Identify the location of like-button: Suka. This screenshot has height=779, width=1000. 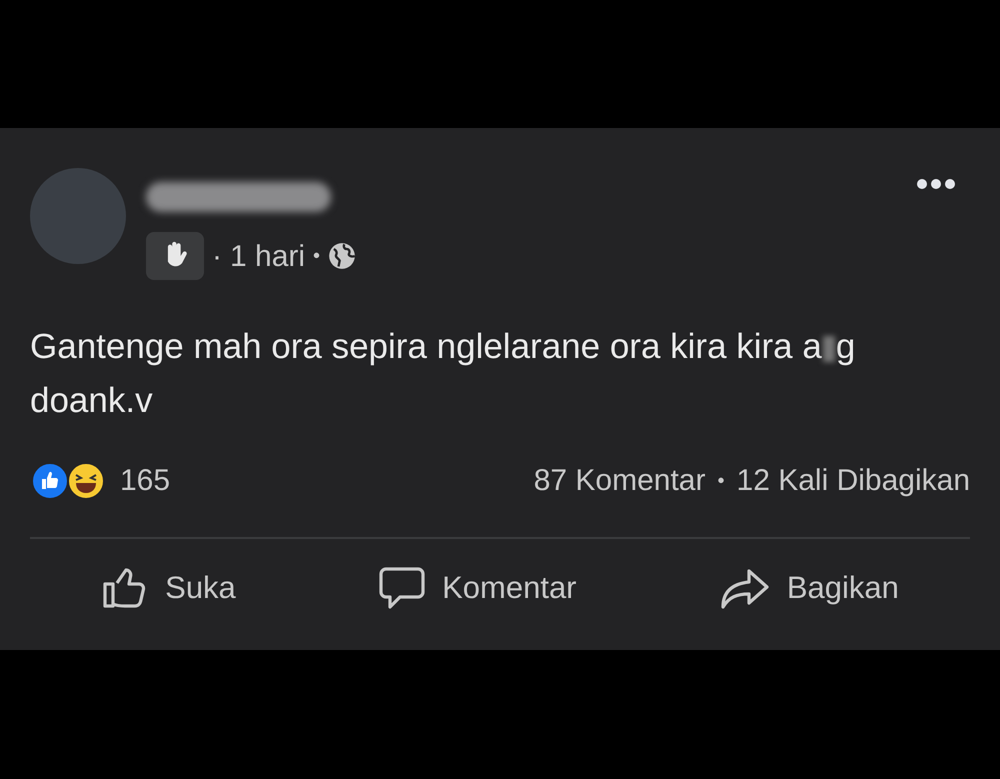
(168, 588).